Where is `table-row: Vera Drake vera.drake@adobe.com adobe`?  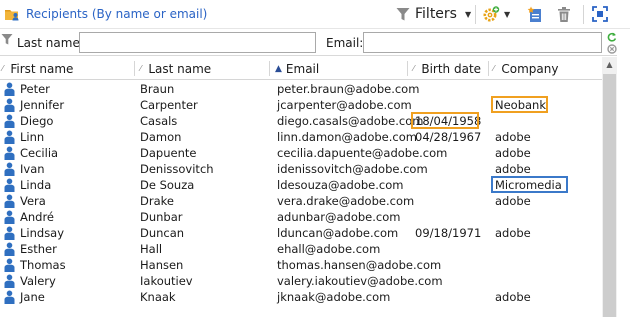
table-row: Vera Drake vera.drake@adobe.com adobe is located at coordinates (301, 201).